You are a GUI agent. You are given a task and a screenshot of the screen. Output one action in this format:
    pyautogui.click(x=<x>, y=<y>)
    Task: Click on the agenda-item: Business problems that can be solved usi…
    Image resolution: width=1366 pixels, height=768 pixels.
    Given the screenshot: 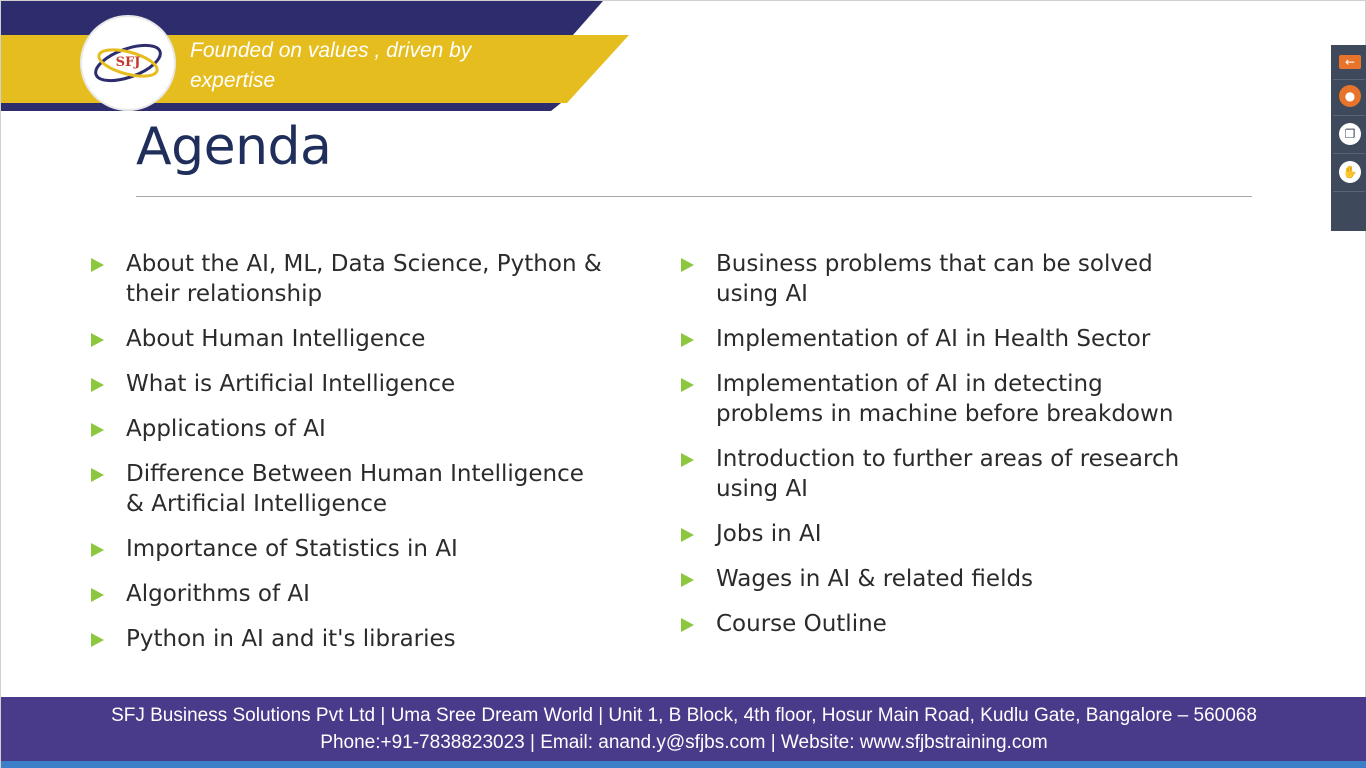 What is the action you would take?
    pyautogui.click(x=939, y=279)
    